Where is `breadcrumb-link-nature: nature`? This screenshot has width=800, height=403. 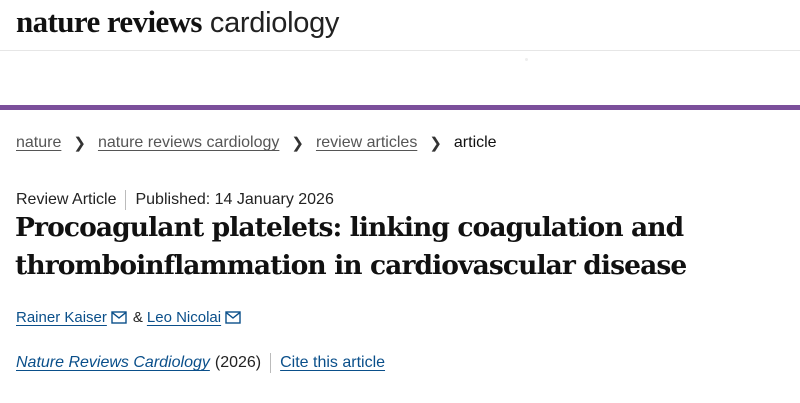
breadcrumb-link-nature: nature is located at coordinates (38, 143).